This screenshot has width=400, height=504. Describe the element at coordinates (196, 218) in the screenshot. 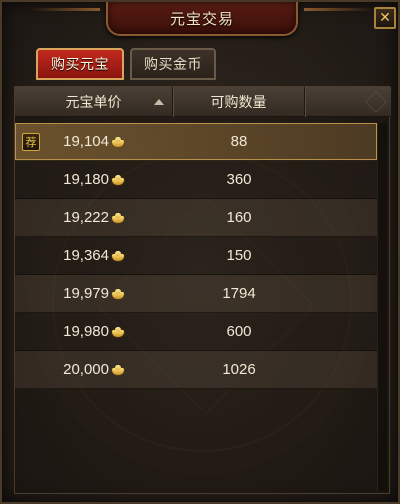

I see `table-row: 19,222 160` at that location.